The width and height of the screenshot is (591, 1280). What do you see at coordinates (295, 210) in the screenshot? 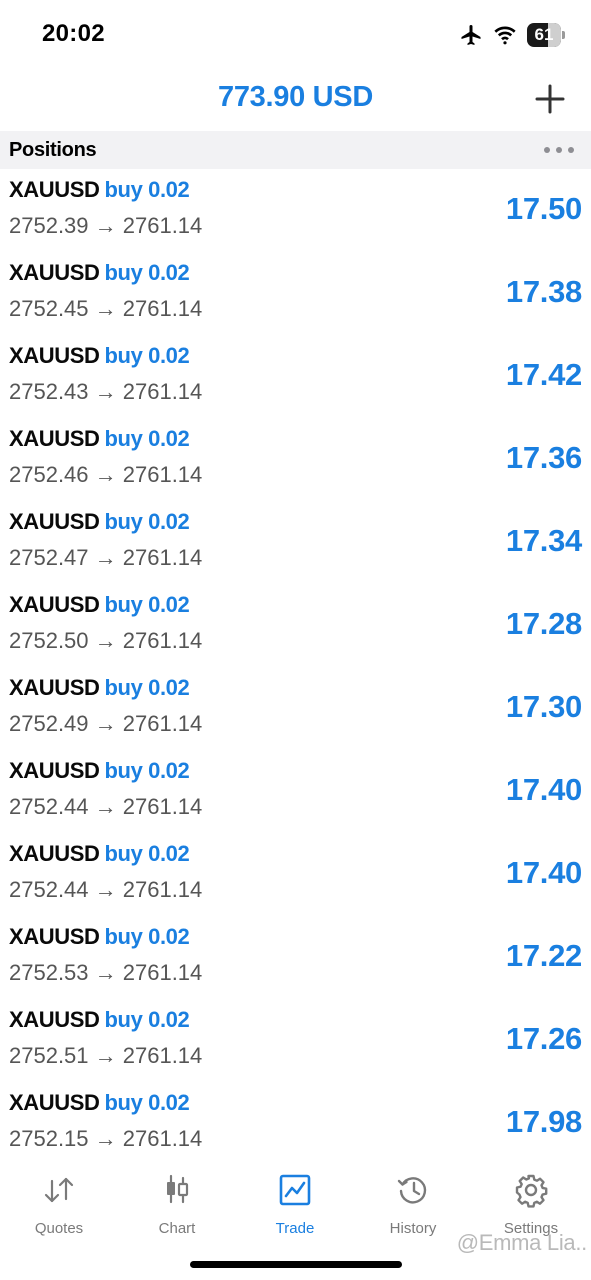
I see `position-row: XAUUSD buy 0.02 2752.39 → 2761.14 17.50` at bounding box center [295, 210].